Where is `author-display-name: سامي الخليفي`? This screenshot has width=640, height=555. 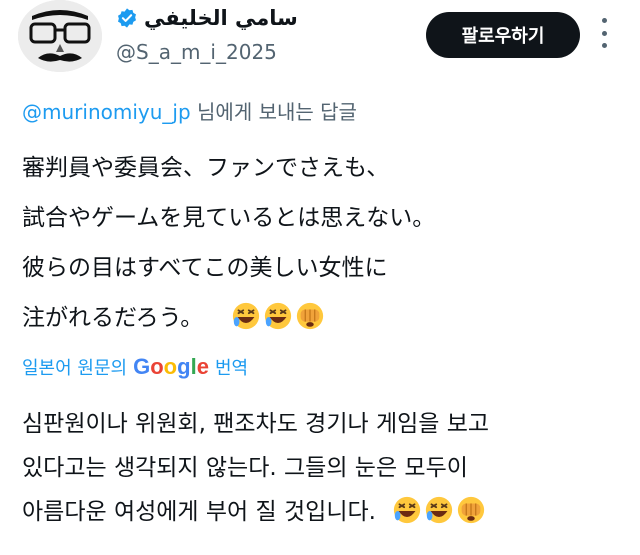
author-display-name: سامي الخليفي is located at coordinates (221, 18).